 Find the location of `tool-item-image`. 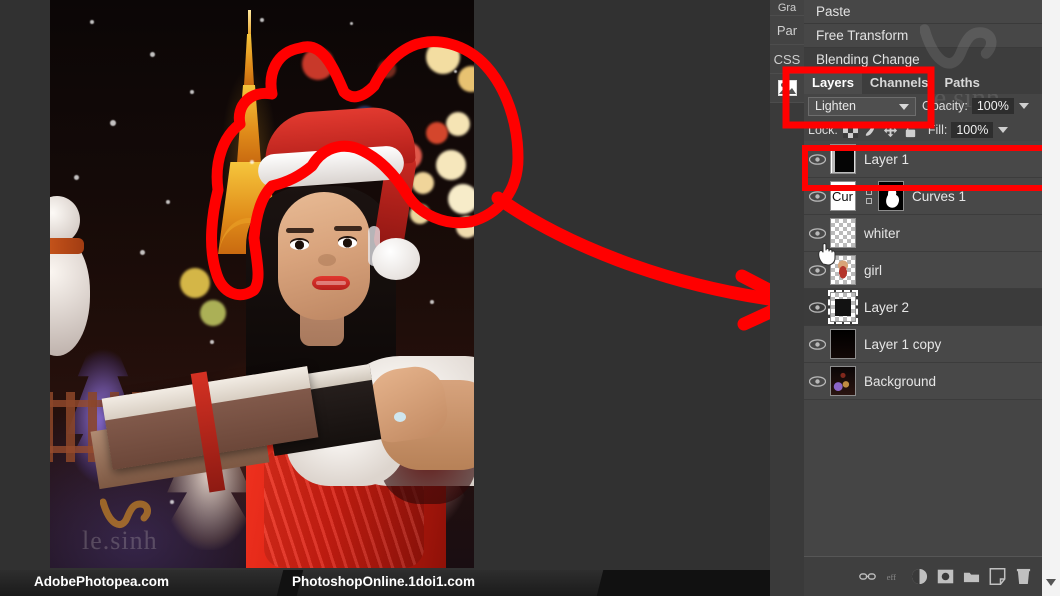

tool-item-image is located at coordinates (787, 88).